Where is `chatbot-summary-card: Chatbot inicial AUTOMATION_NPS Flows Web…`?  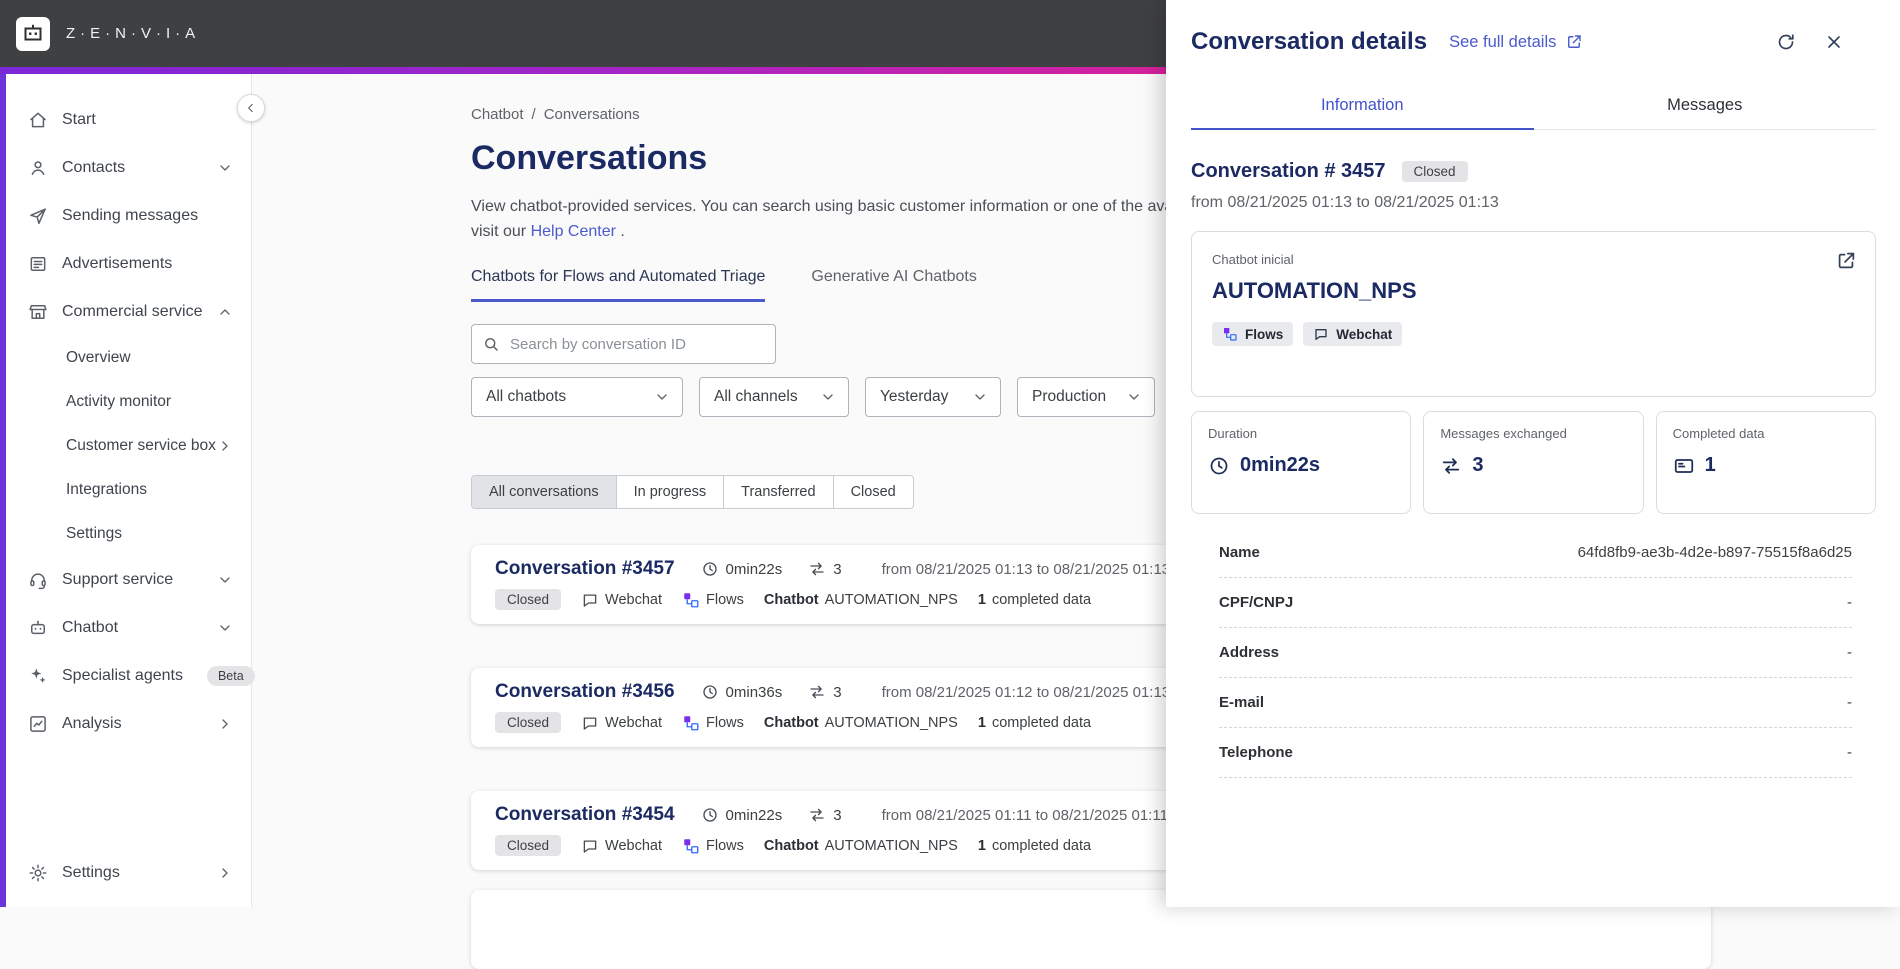
chatbot-summary-card: Chatbot inicial AUTOMATION_NPS Flows Web… is located at coordinates (1533, 314).